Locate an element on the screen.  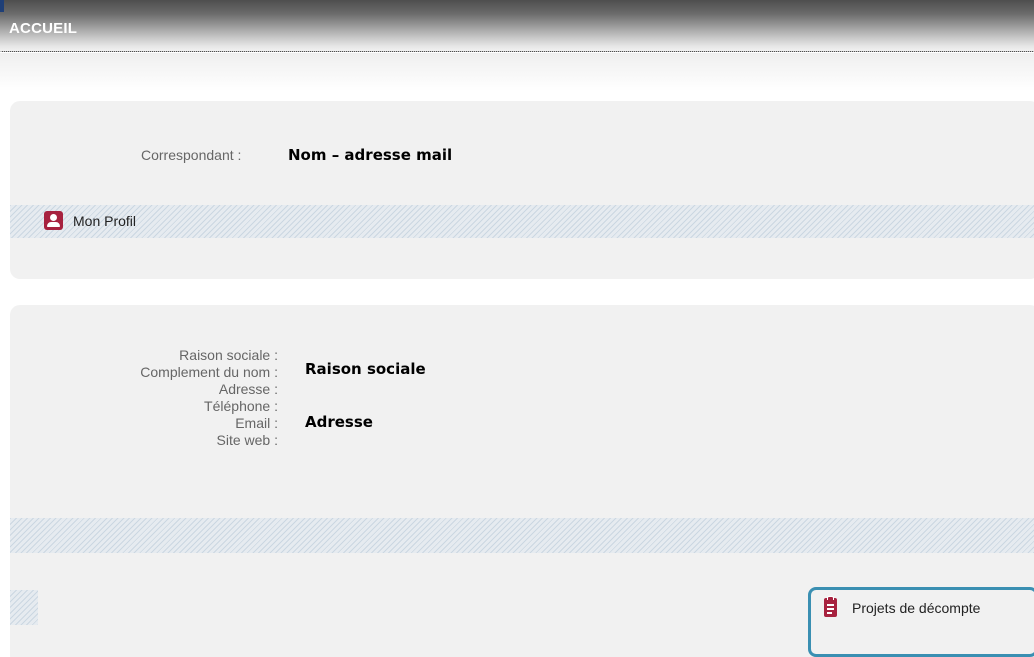
company-hatch-bar is located at coordinates (522, 535).